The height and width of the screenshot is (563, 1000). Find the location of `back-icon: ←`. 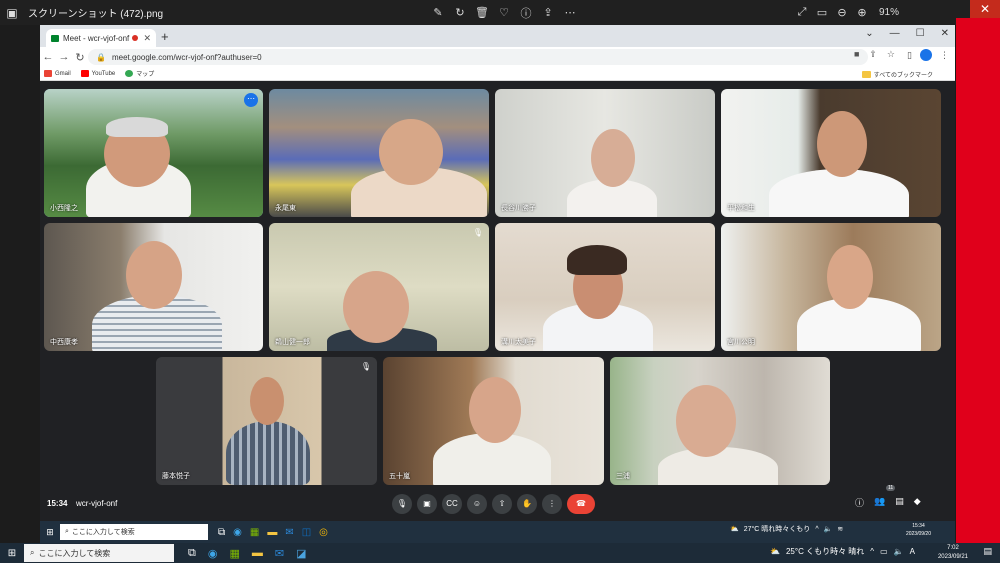

back-icon: ← is located at coordinates (48, 57).